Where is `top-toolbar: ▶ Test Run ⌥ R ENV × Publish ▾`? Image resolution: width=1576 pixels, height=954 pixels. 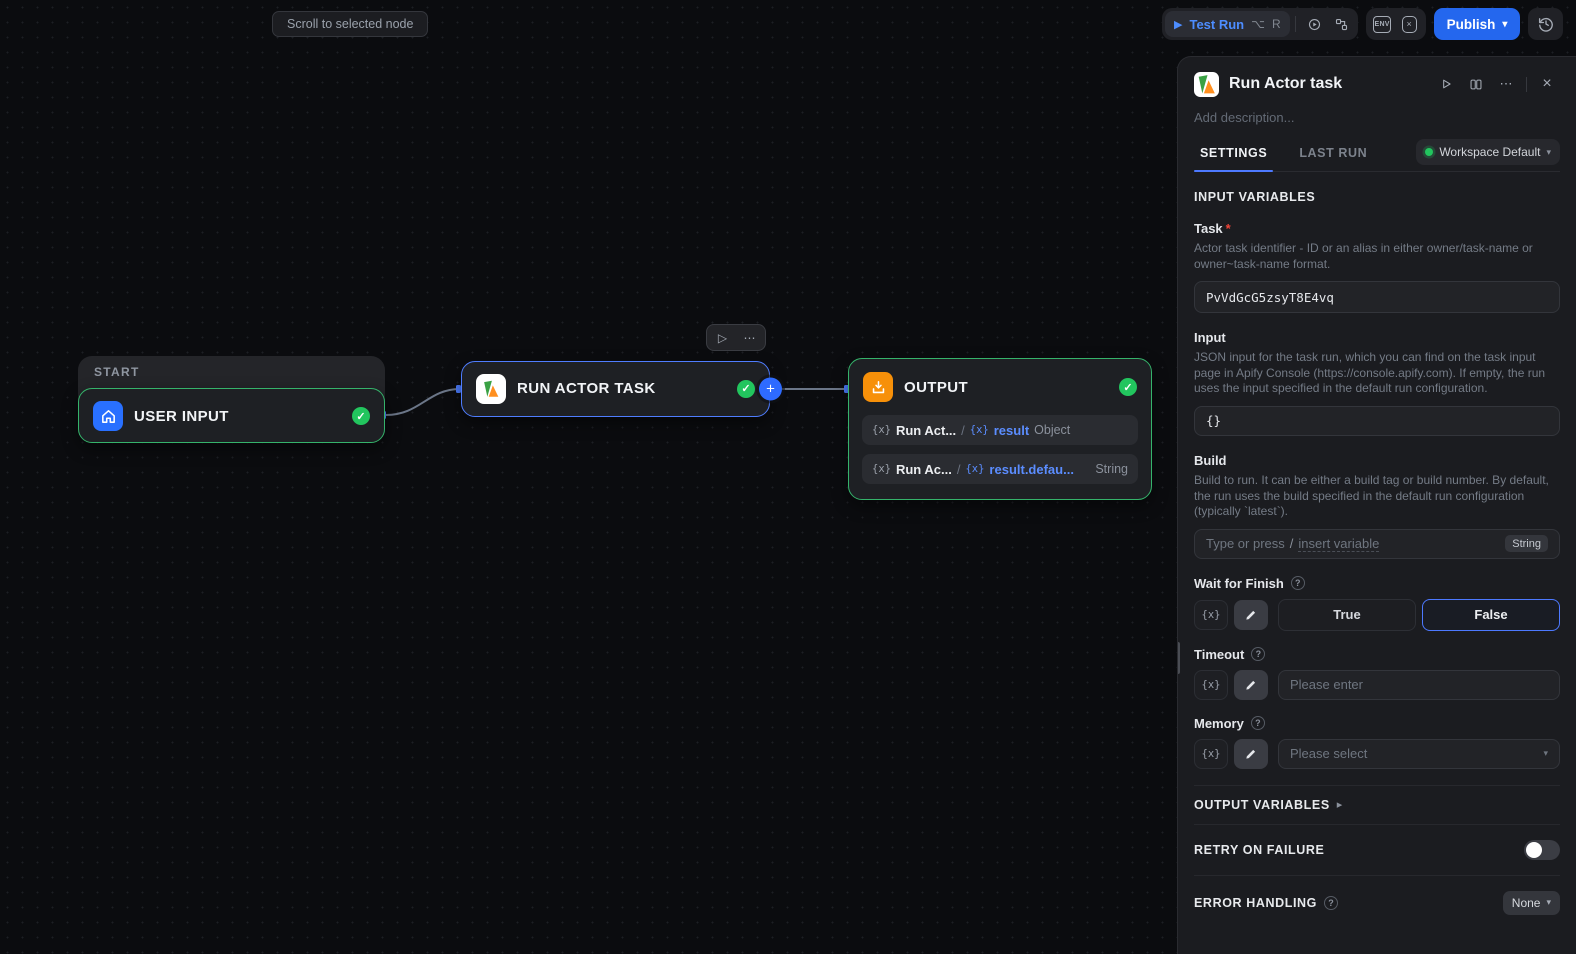
top-toolbar: ▶ Test Run ⌥ R ENV × Publish ▾ is located at coordinates (1363, 24).